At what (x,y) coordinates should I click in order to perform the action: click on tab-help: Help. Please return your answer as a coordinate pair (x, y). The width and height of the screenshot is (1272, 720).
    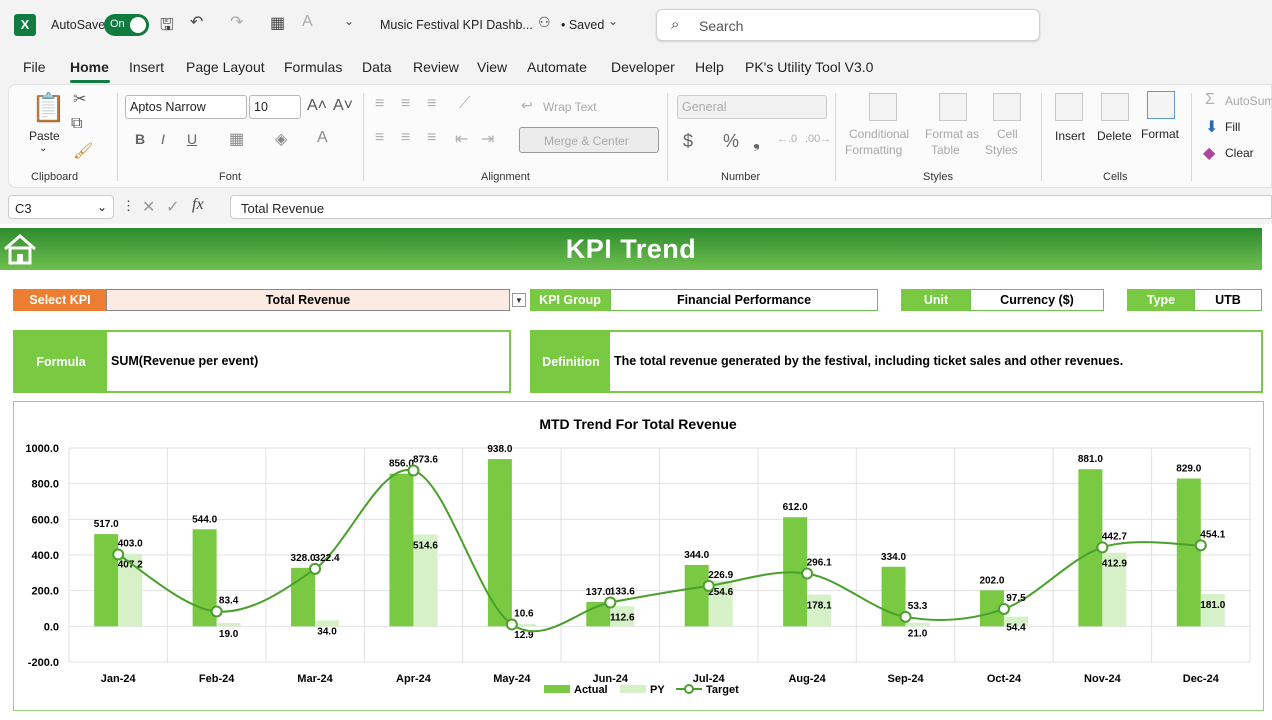
    Looking at the image, I should click on (709, 67).